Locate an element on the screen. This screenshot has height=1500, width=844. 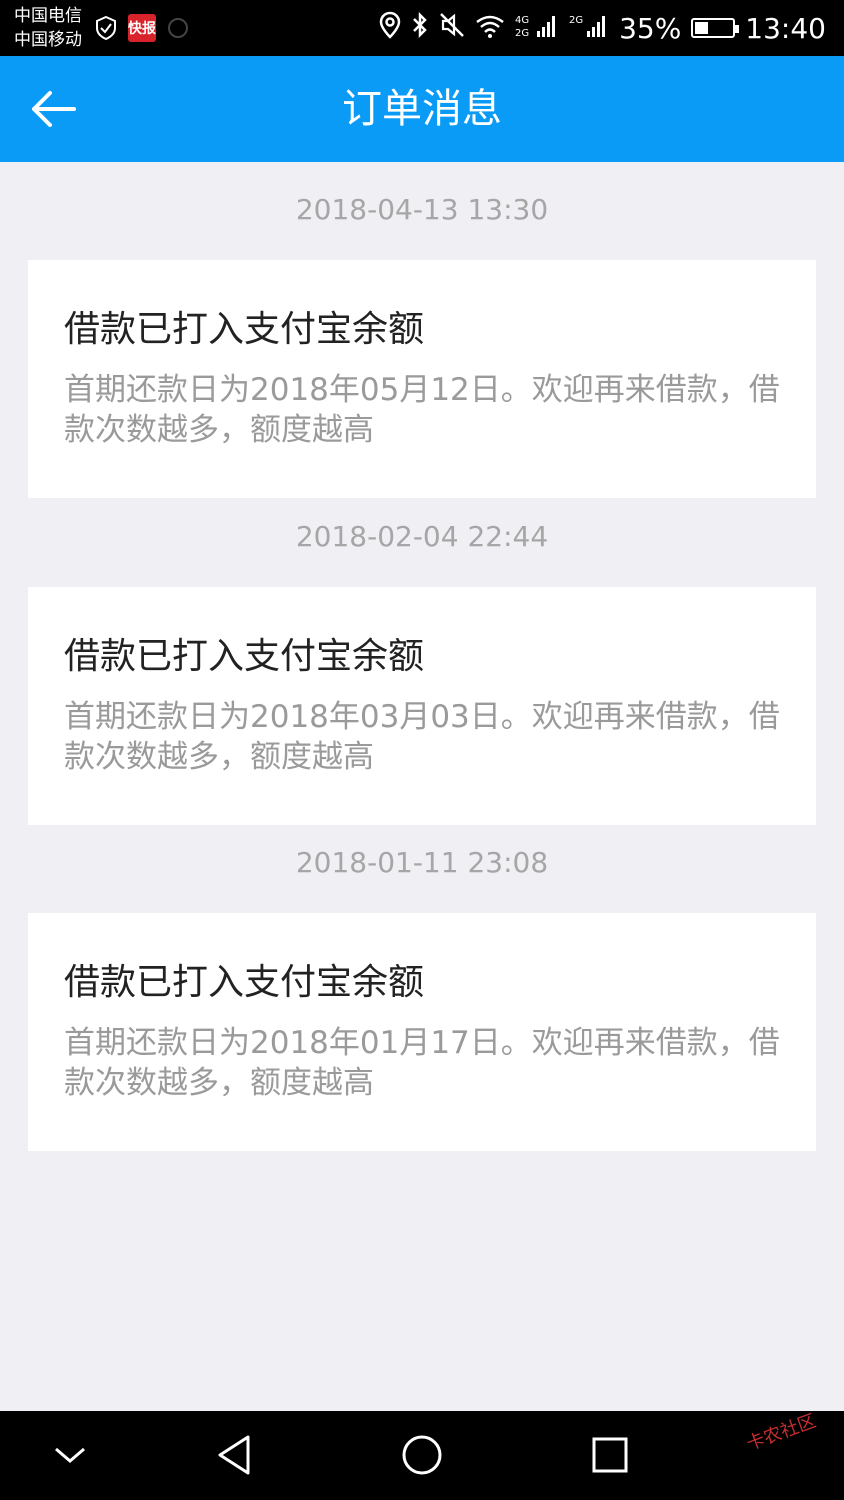
bluetooth-icon is located at coordinates (420, 28).